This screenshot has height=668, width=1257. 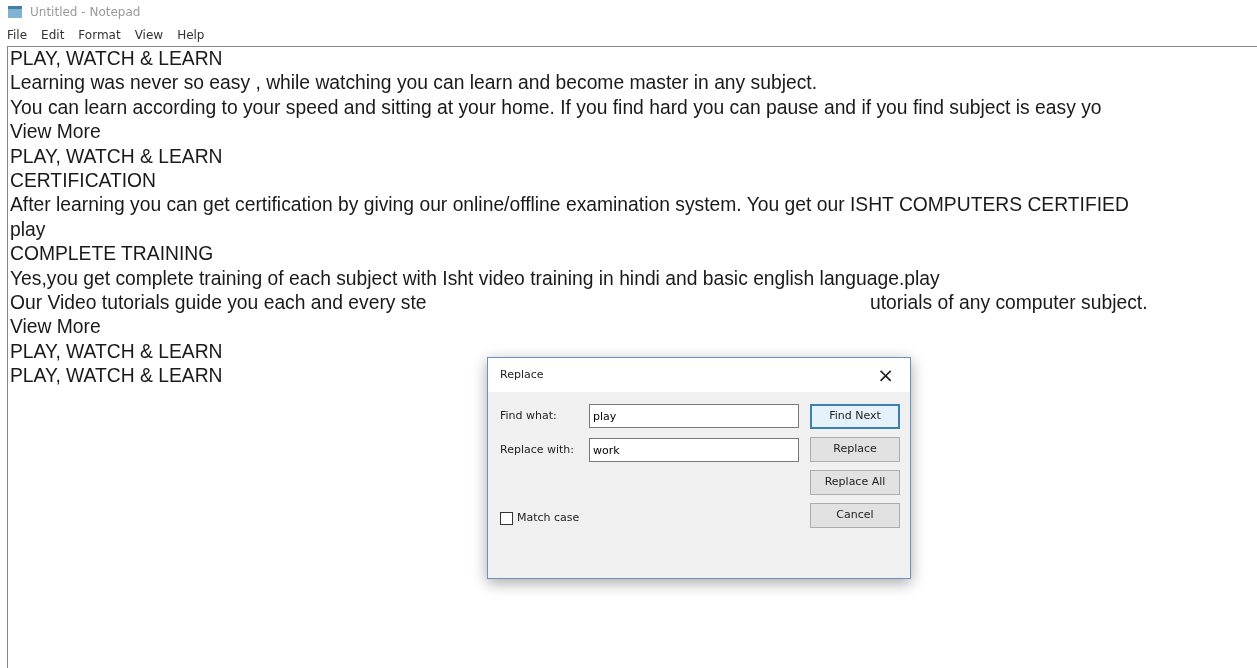 I want to click on dialog-button: Find Next, so click(x=855, y=416).